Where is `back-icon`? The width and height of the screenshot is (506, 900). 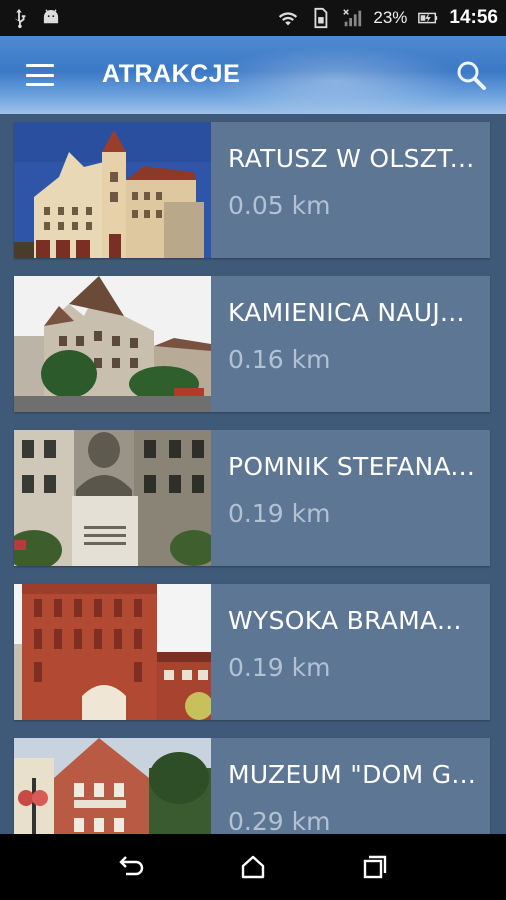 back-icon is located at coordinates (131, 867).